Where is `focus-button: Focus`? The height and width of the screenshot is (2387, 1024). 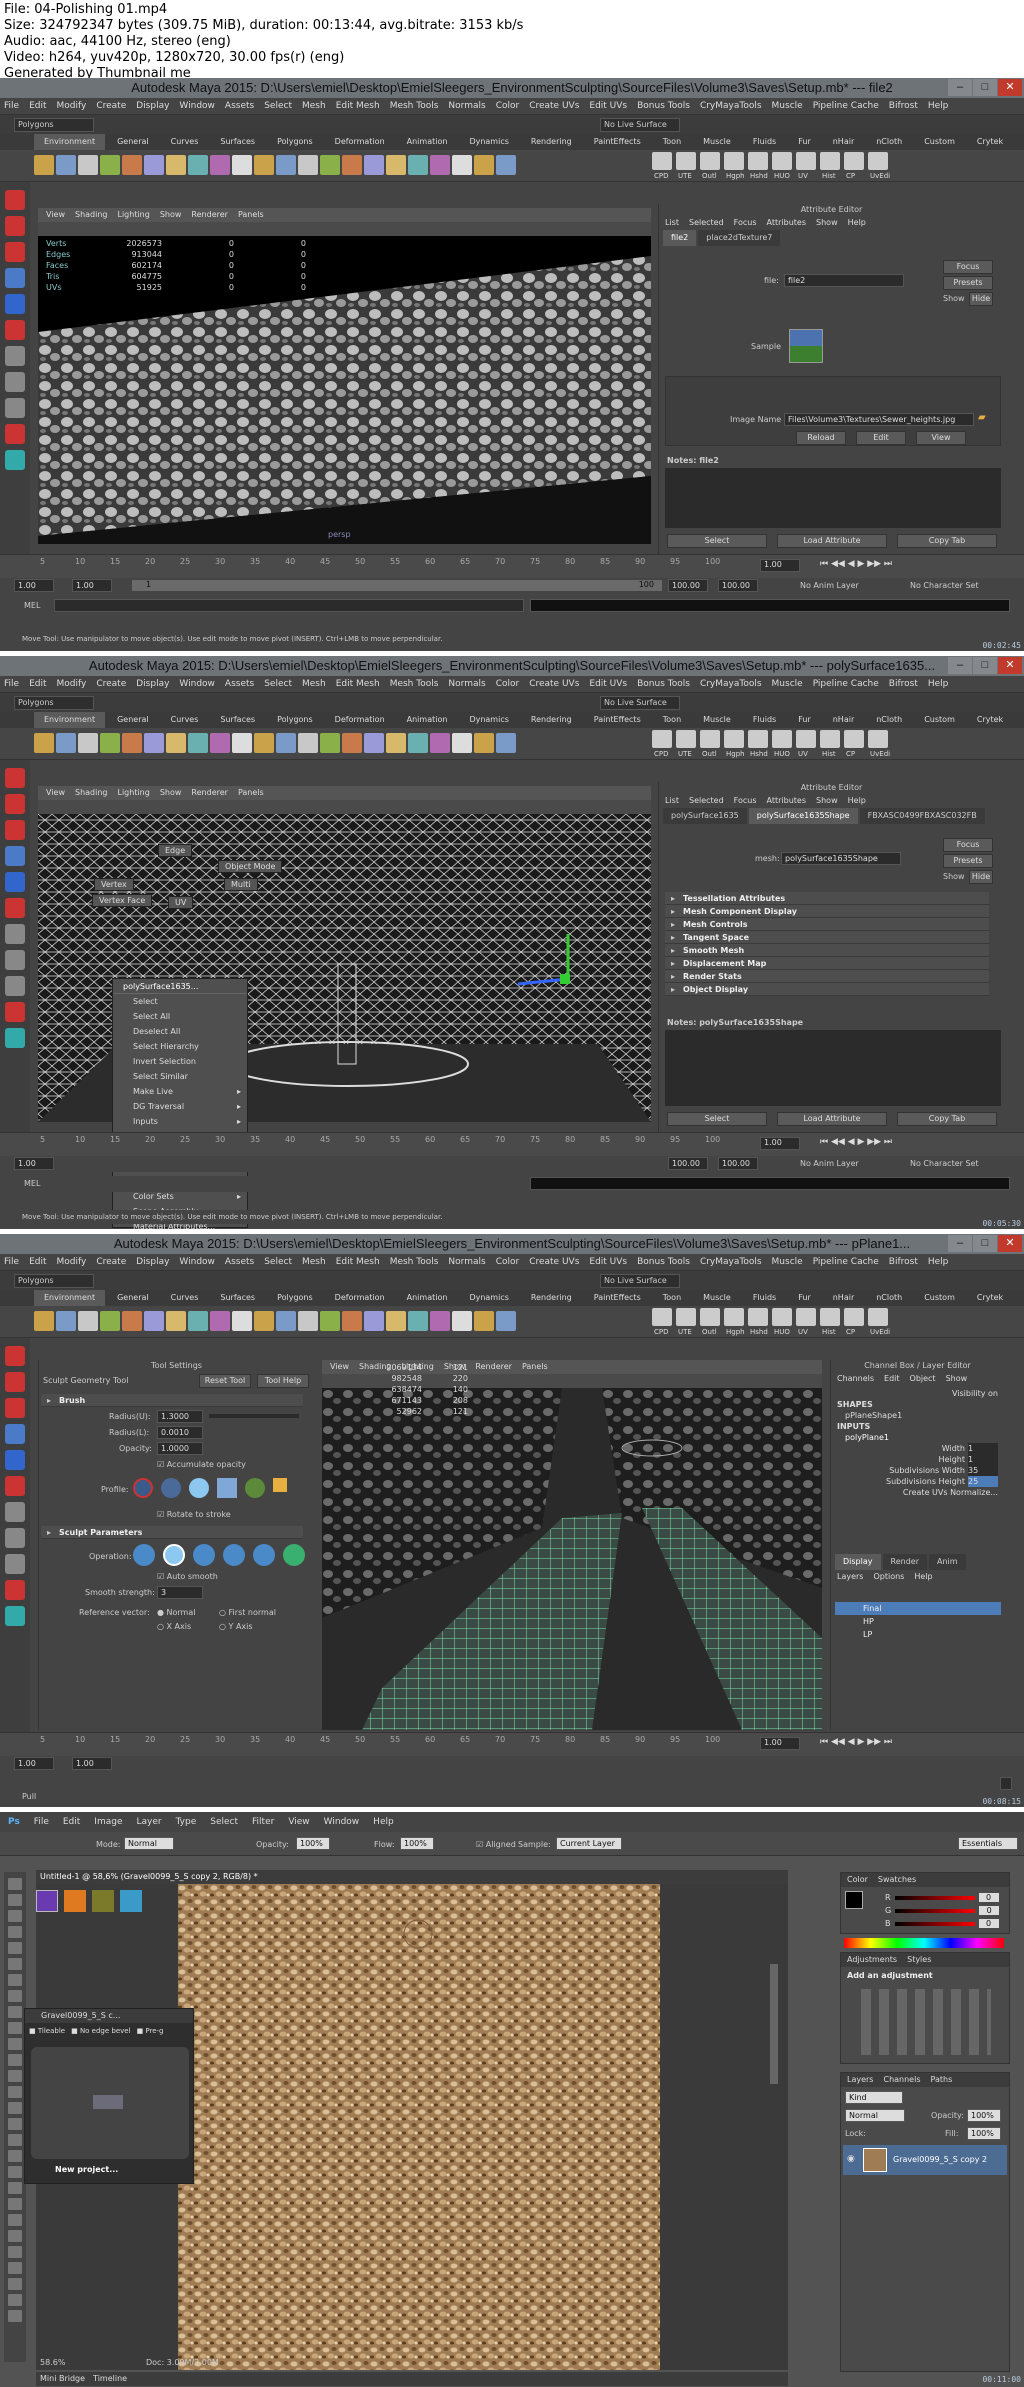 focus-button: Focus is located at coordinates (968, 267).